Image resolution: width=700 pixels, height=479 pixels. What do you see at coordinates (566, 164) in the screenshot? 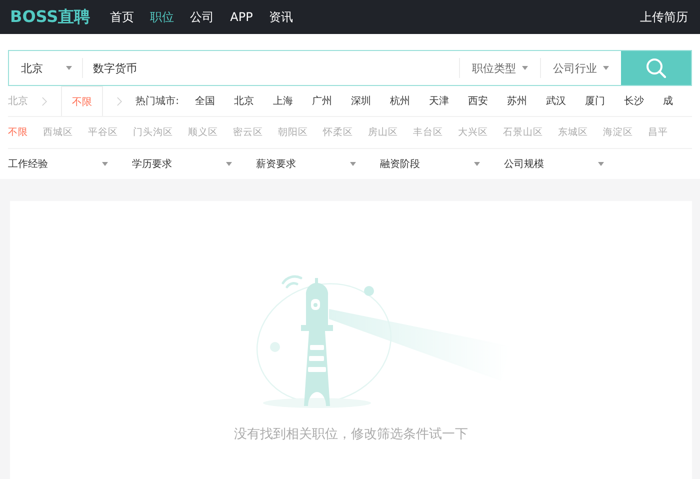
I see `filter-dropdown: 公司规模` at bounding box center [566, 164].